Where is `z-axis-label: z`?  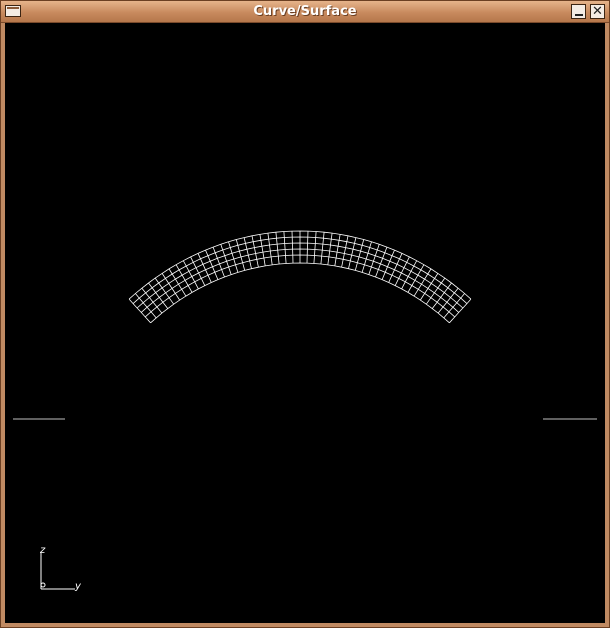 z-axis-label: z is located at coordinates (42, 550).